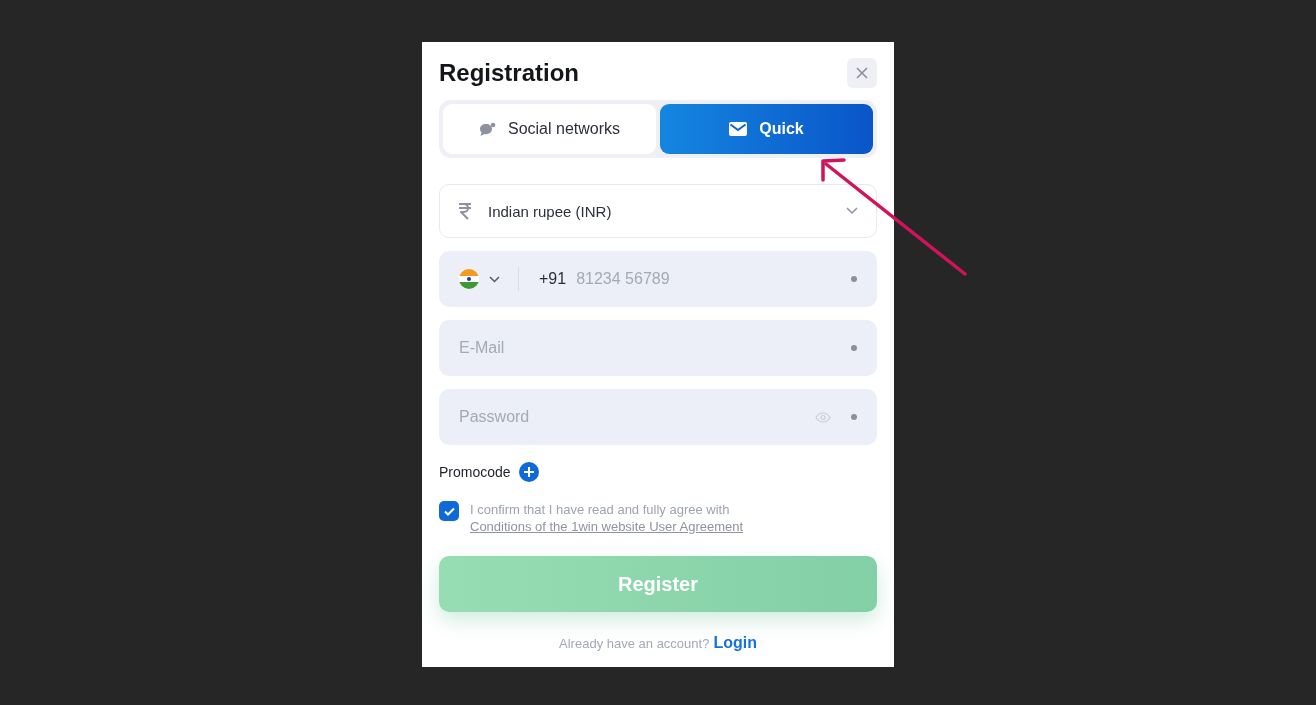 The width and height of the screenshot is (1316, 705). Describe the element at coordinates (475, 472) in the screenshot. I see `promocode-label: Promocode` at that location.